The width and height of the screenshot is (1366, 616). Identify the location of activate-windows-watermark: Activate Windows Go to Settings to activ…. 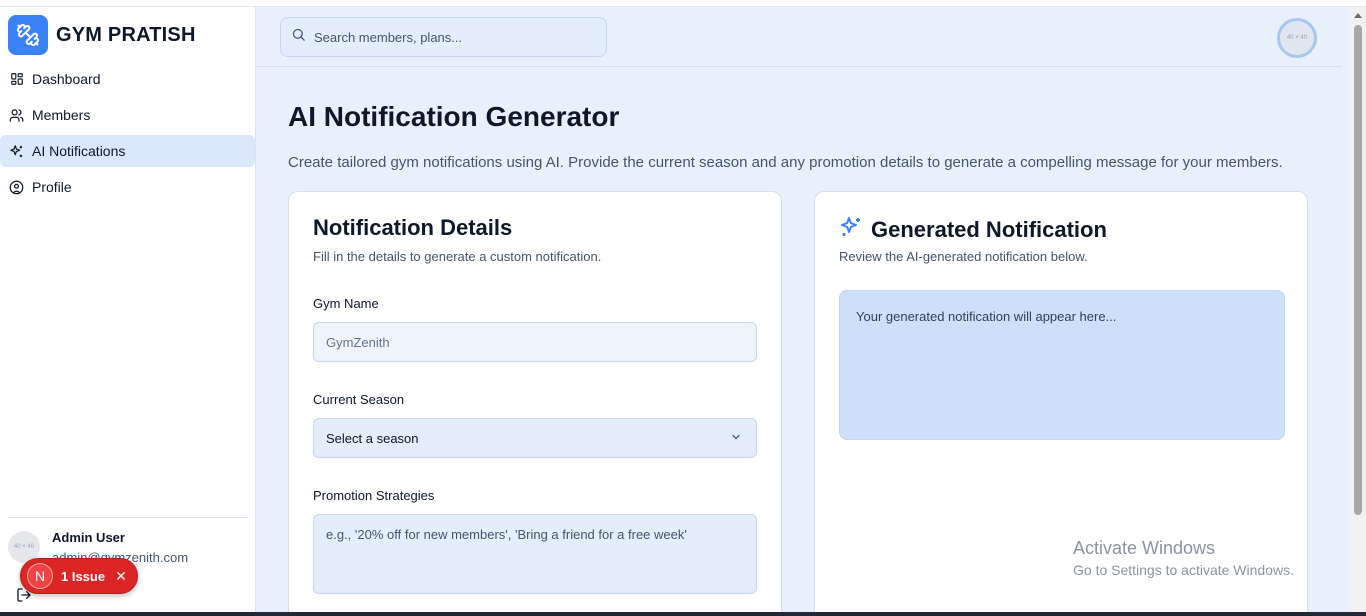
(1183, 558).